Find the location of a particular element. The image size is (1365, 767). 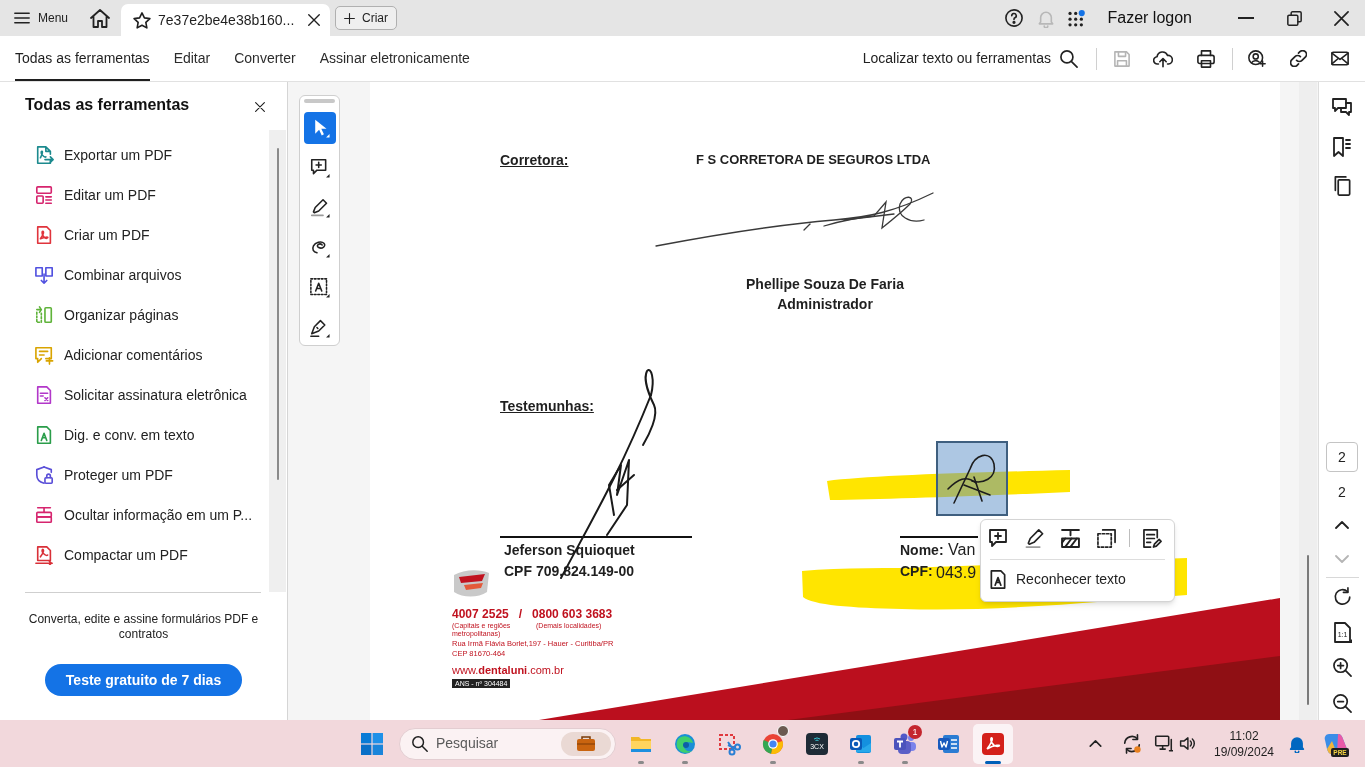

broker-label: Corretora: is located at coordinates (534, 160).